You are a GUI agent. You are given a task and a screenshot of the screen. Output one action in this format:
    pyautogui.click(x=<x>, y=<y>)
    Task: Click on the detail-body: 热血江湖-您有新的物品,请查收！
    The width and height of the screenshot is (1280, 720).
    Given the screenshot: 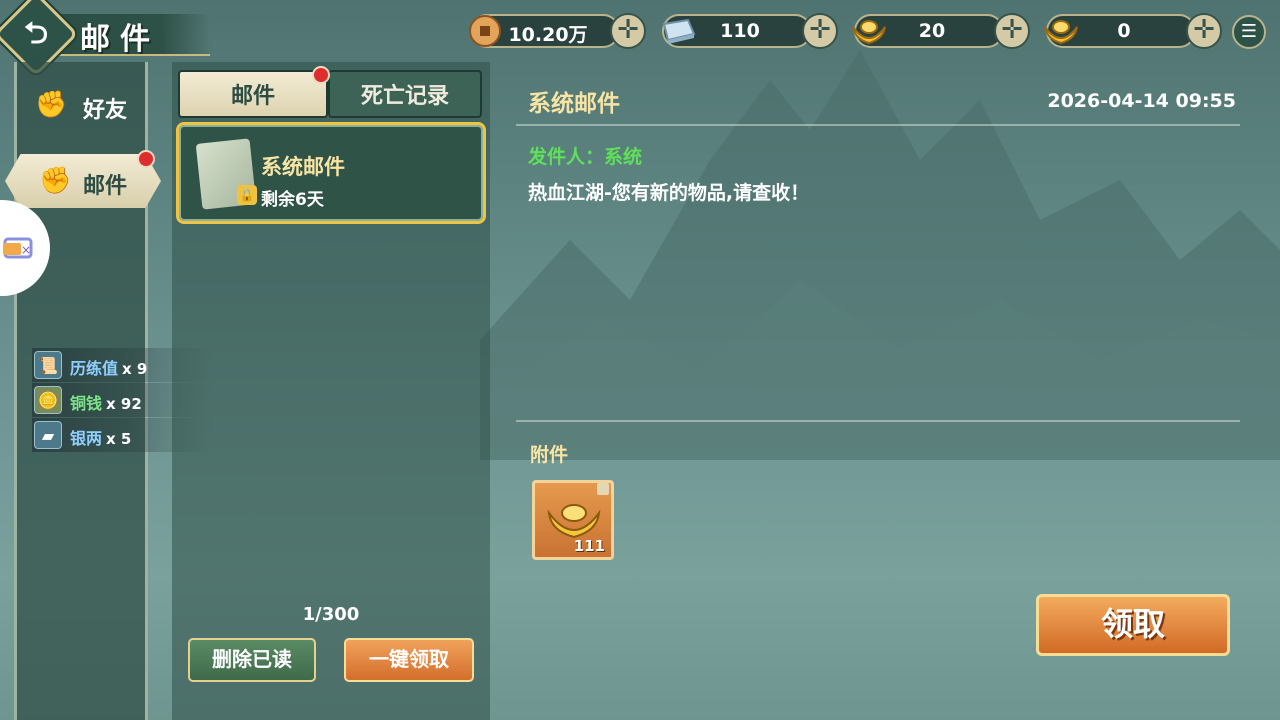 What is the action you would take?
    pyautogui.click(x=669, y=193)
    